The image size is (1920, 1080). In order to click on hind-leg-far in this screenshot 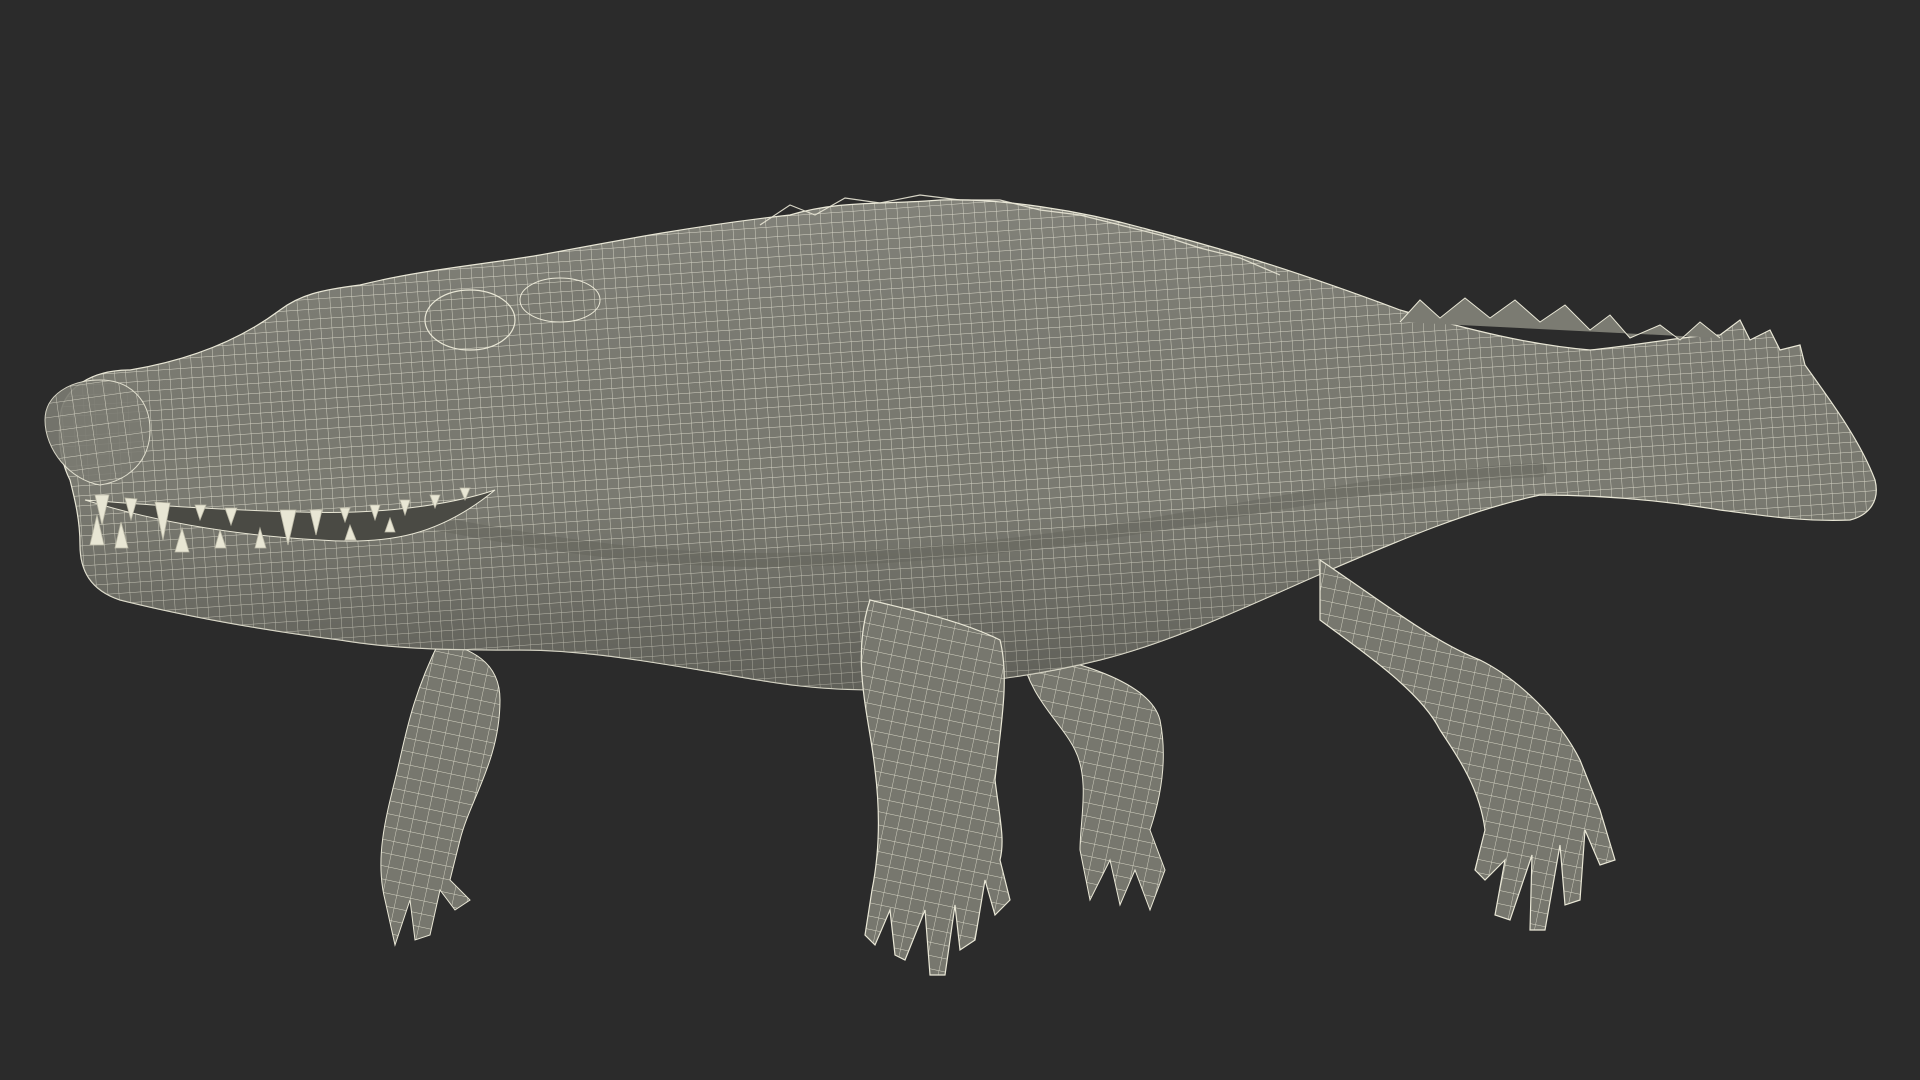, I will do `click(1092, 780)`.